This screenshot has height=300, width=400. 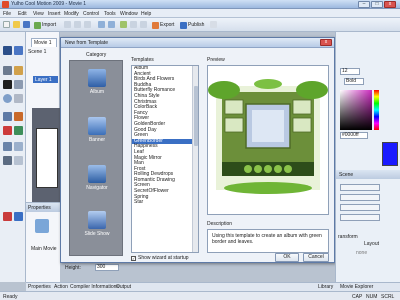 I want to click on category-navigator-label: Navigator, so click(x=97, y=188).